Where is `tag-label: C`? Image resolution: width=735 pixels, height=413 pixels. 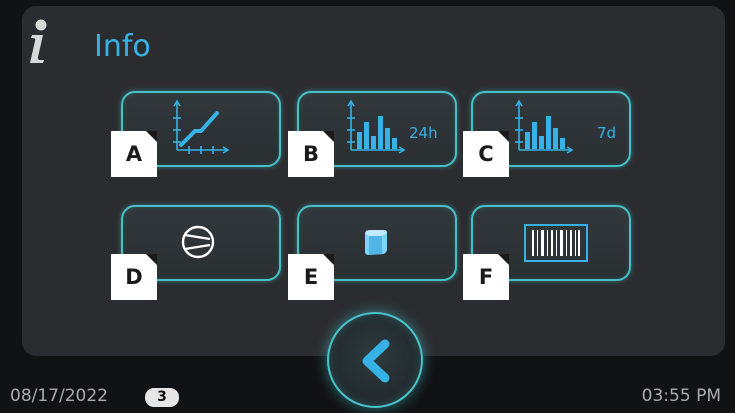 tag-label: C is located at coordinates (486, 154).